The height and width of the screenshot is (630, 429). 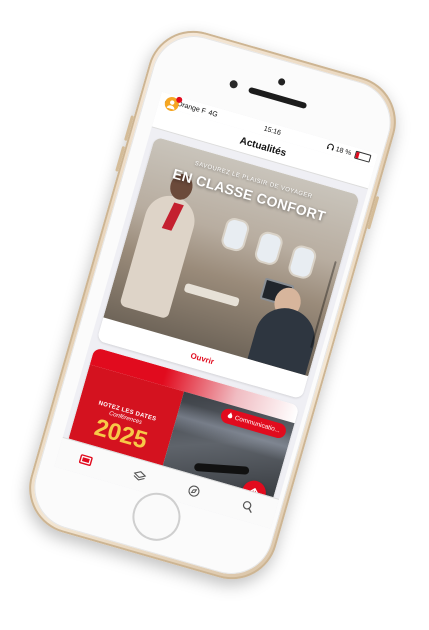 What do you see at coordinates (221, 468) in the screenshot?
I see `microphone` at bounding box center [221, 468].